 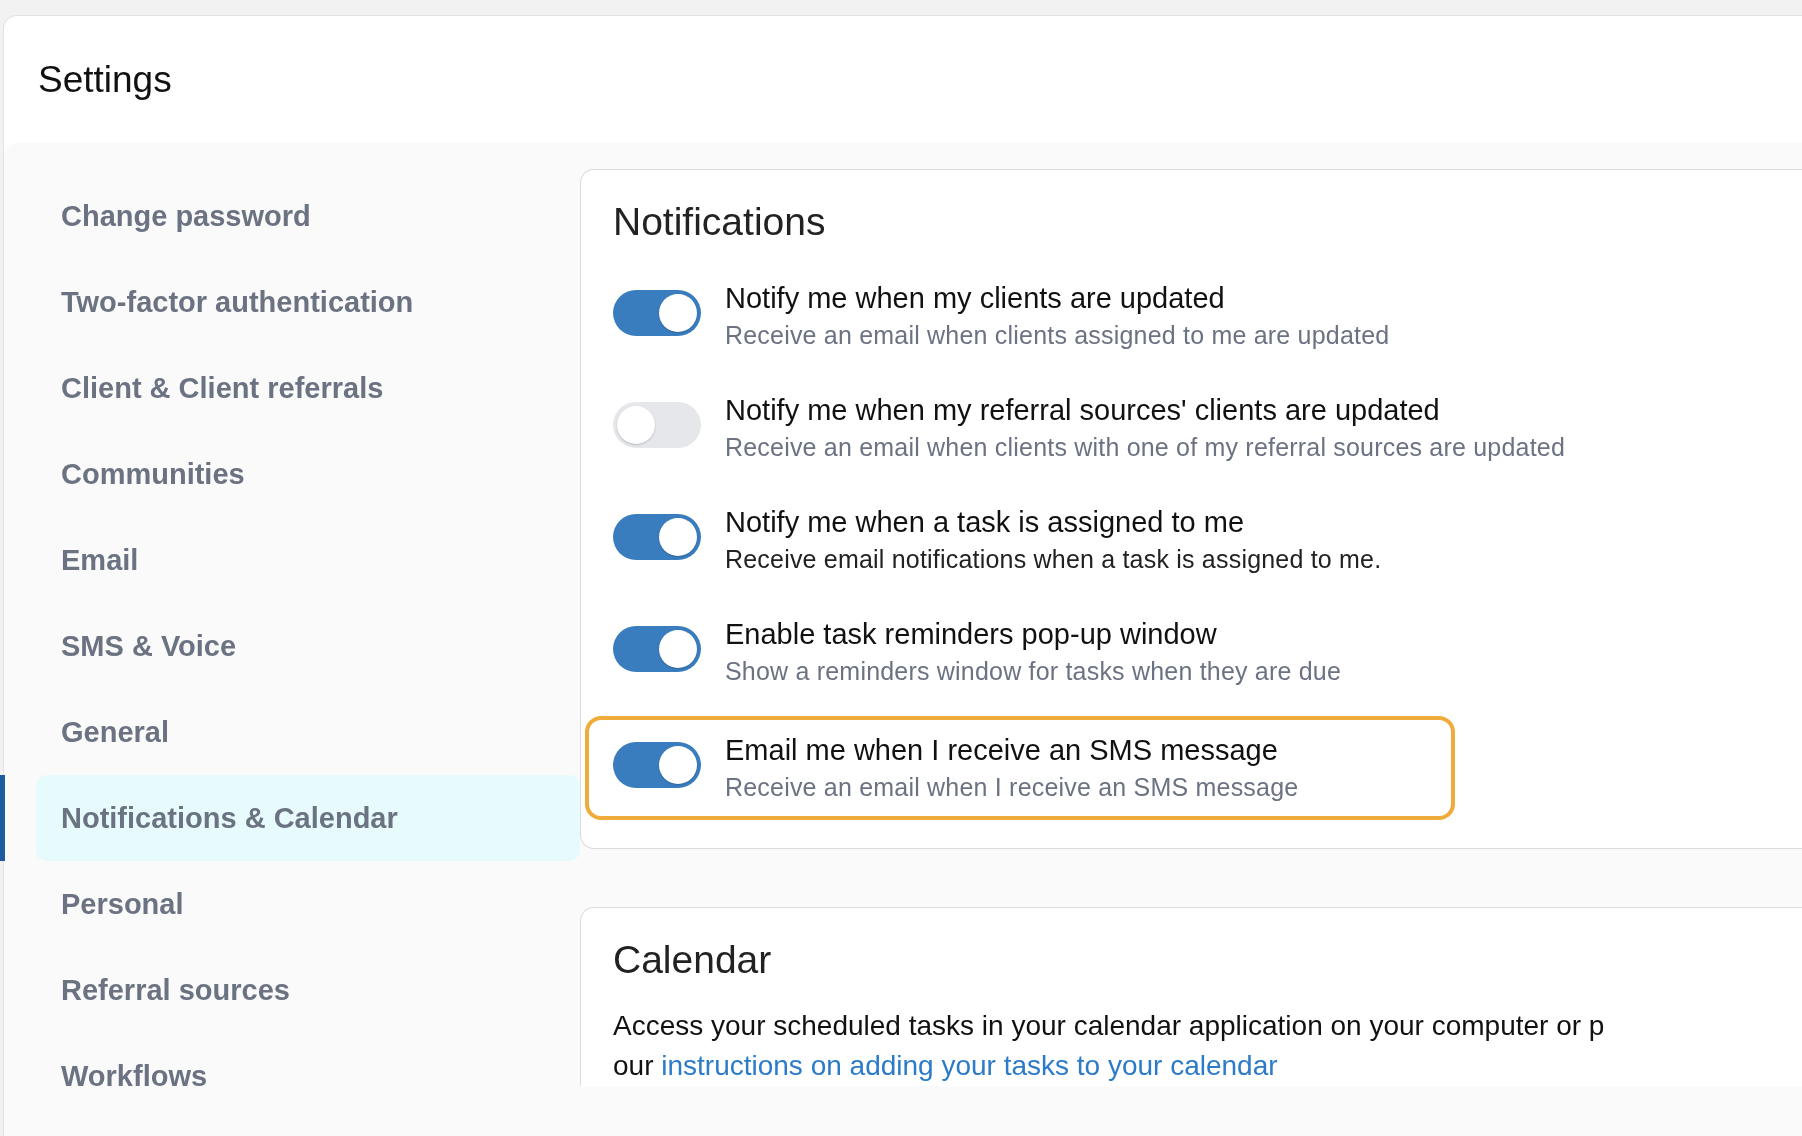 What do you see at coordinates (720, 222) in the screenshot?
I see `section-heading: Notifications` at bounding box center [720, 222].